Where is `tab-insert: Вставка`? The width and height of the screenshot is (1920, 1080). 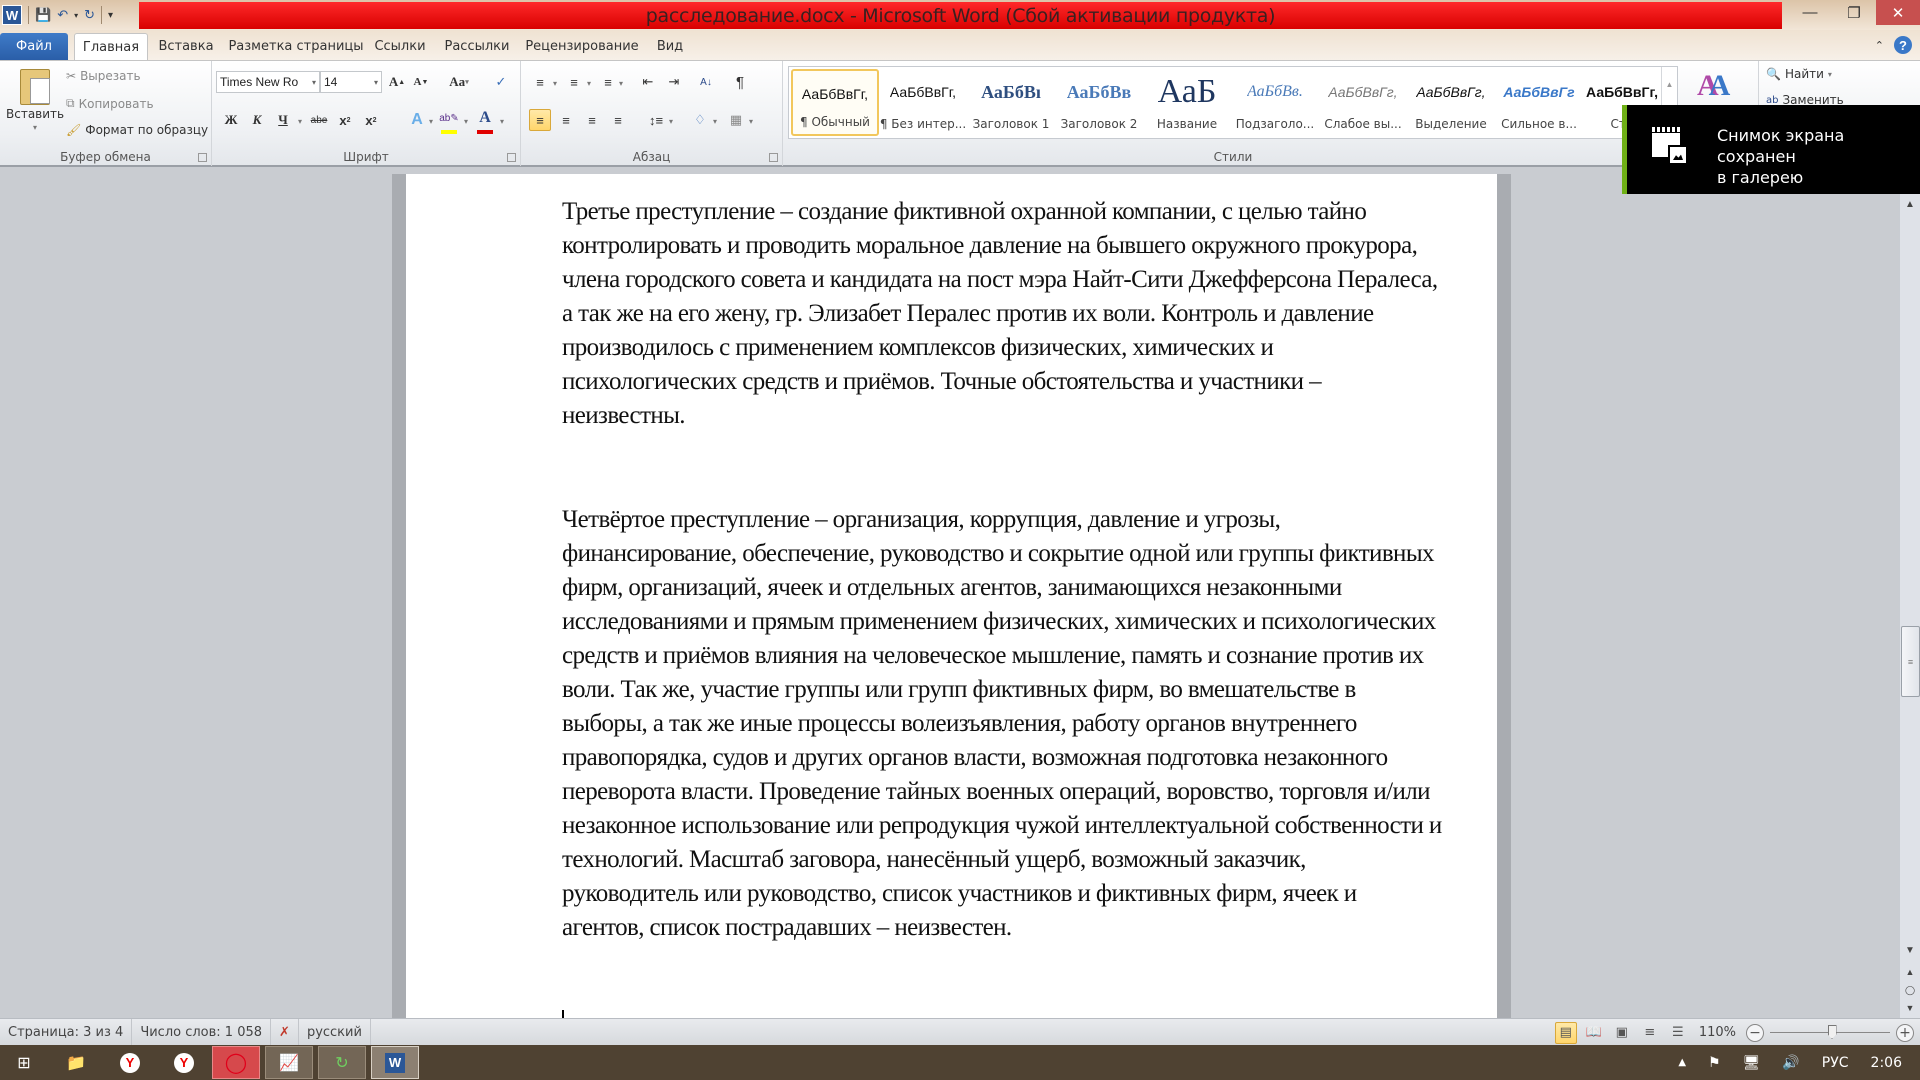
tab-insert: Вставка is located at coordinates (186, 46).